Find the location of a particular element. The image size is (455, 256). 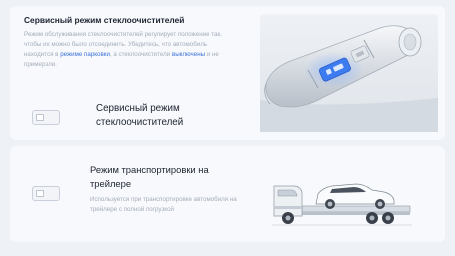

wiper-service-toggle-label: Сервисный режим стеклоочистителей is located at coordinates (140, 115).